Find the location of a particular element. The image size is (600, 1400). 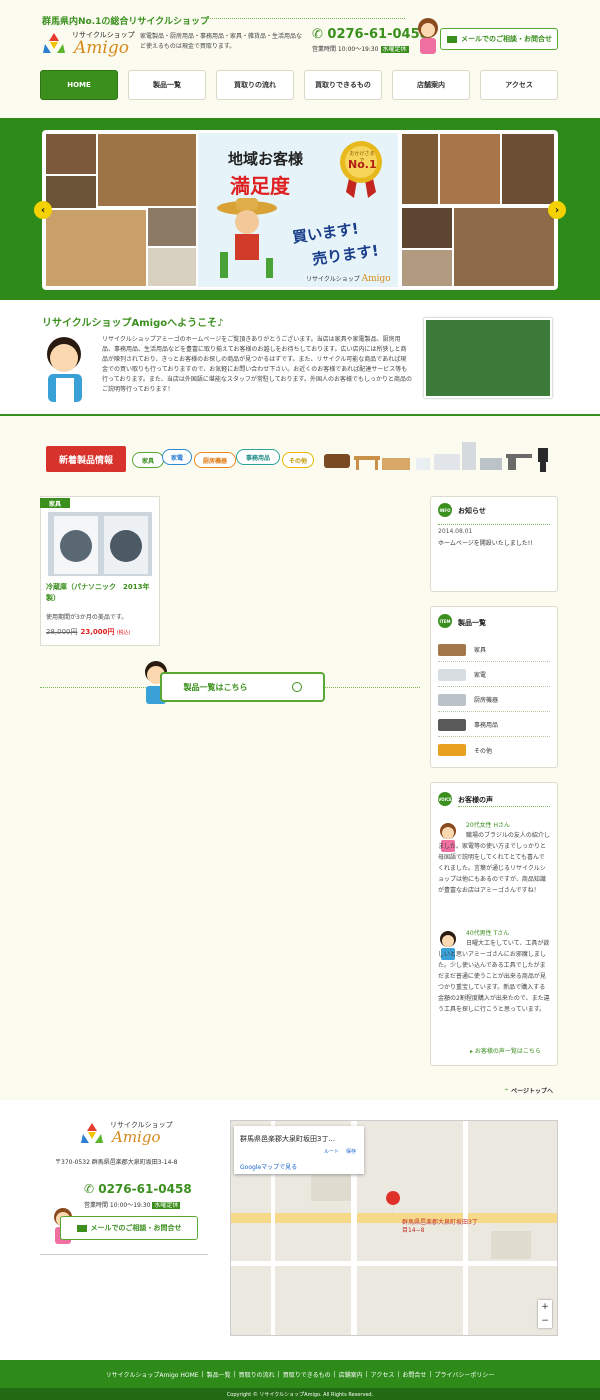

product-list-button: 製品一覧はこちら is located at coordinates (242, 687).